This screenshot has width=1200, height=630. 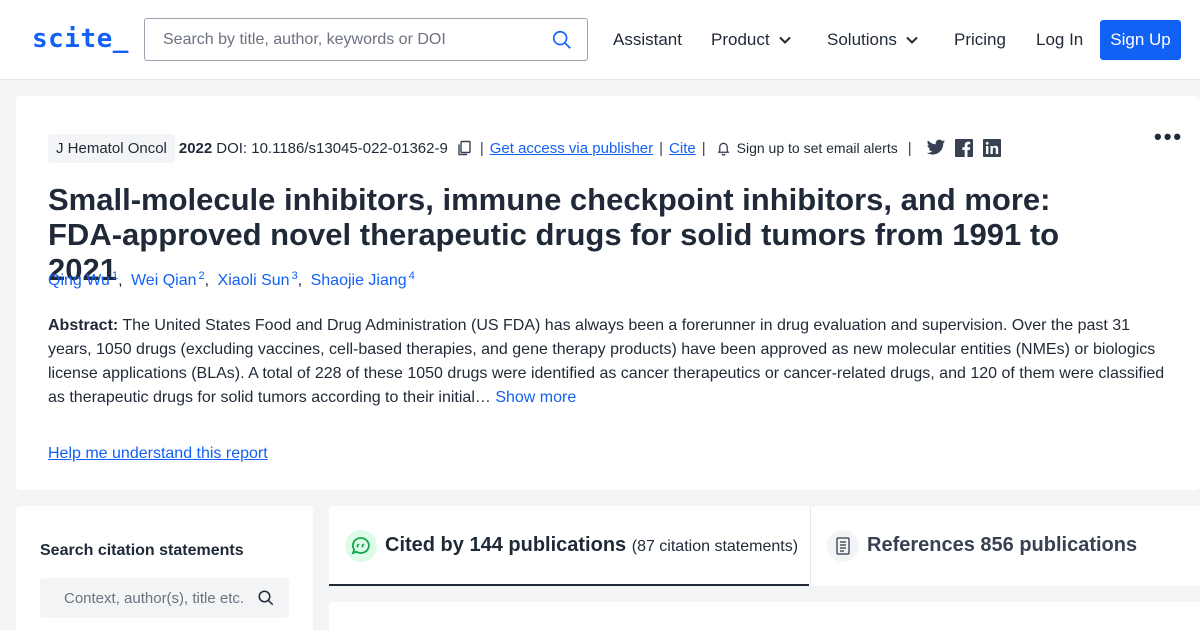 What do you see at coordinates (80, 39) in the screenshot?
I see `scite-logo: scite_` at bounding box center [80, 39].